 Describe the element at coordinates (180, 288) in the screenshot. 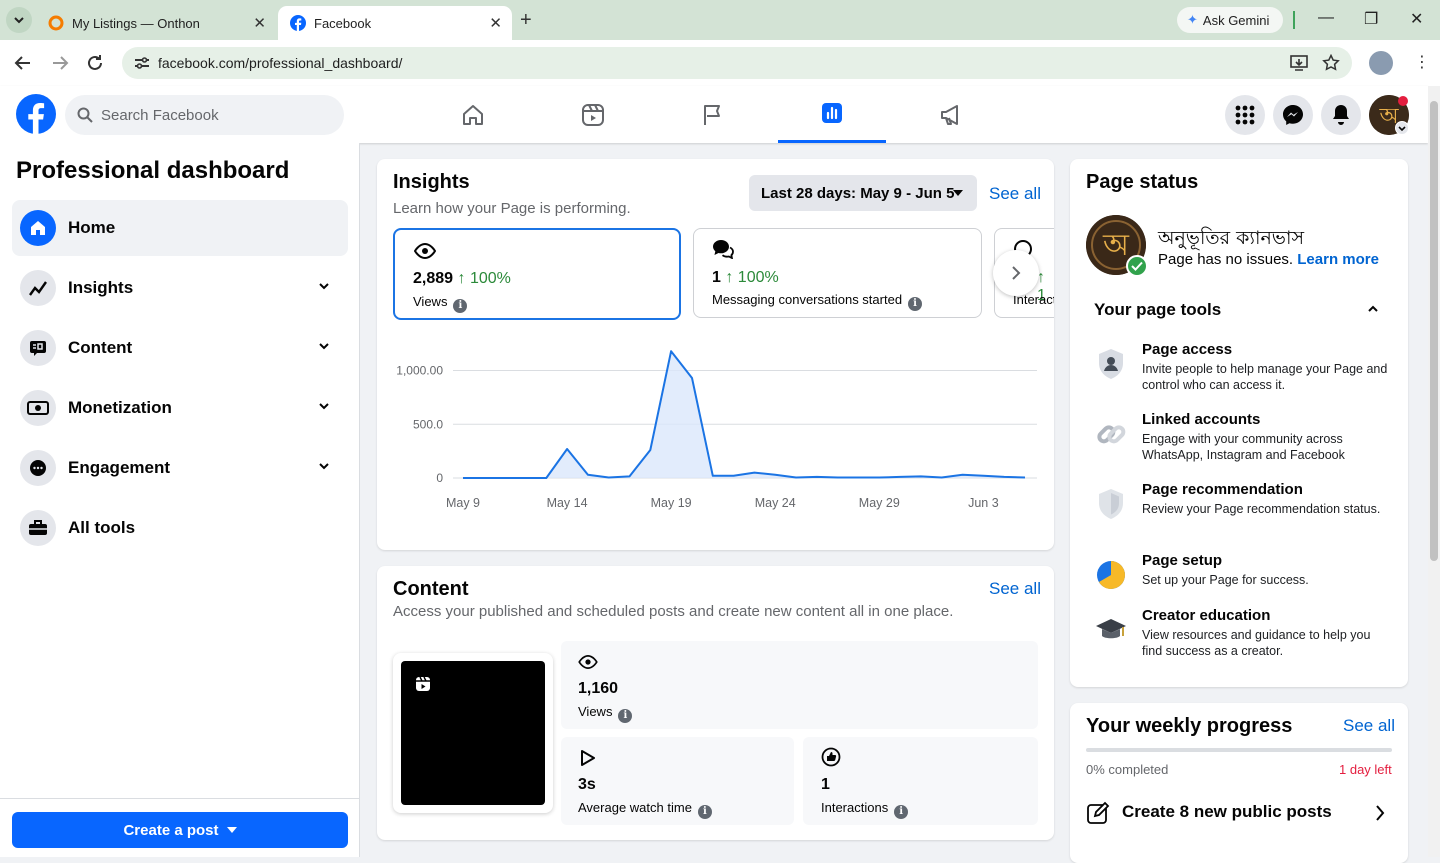

I see `sidebar-item-insights: Insights` at that location.